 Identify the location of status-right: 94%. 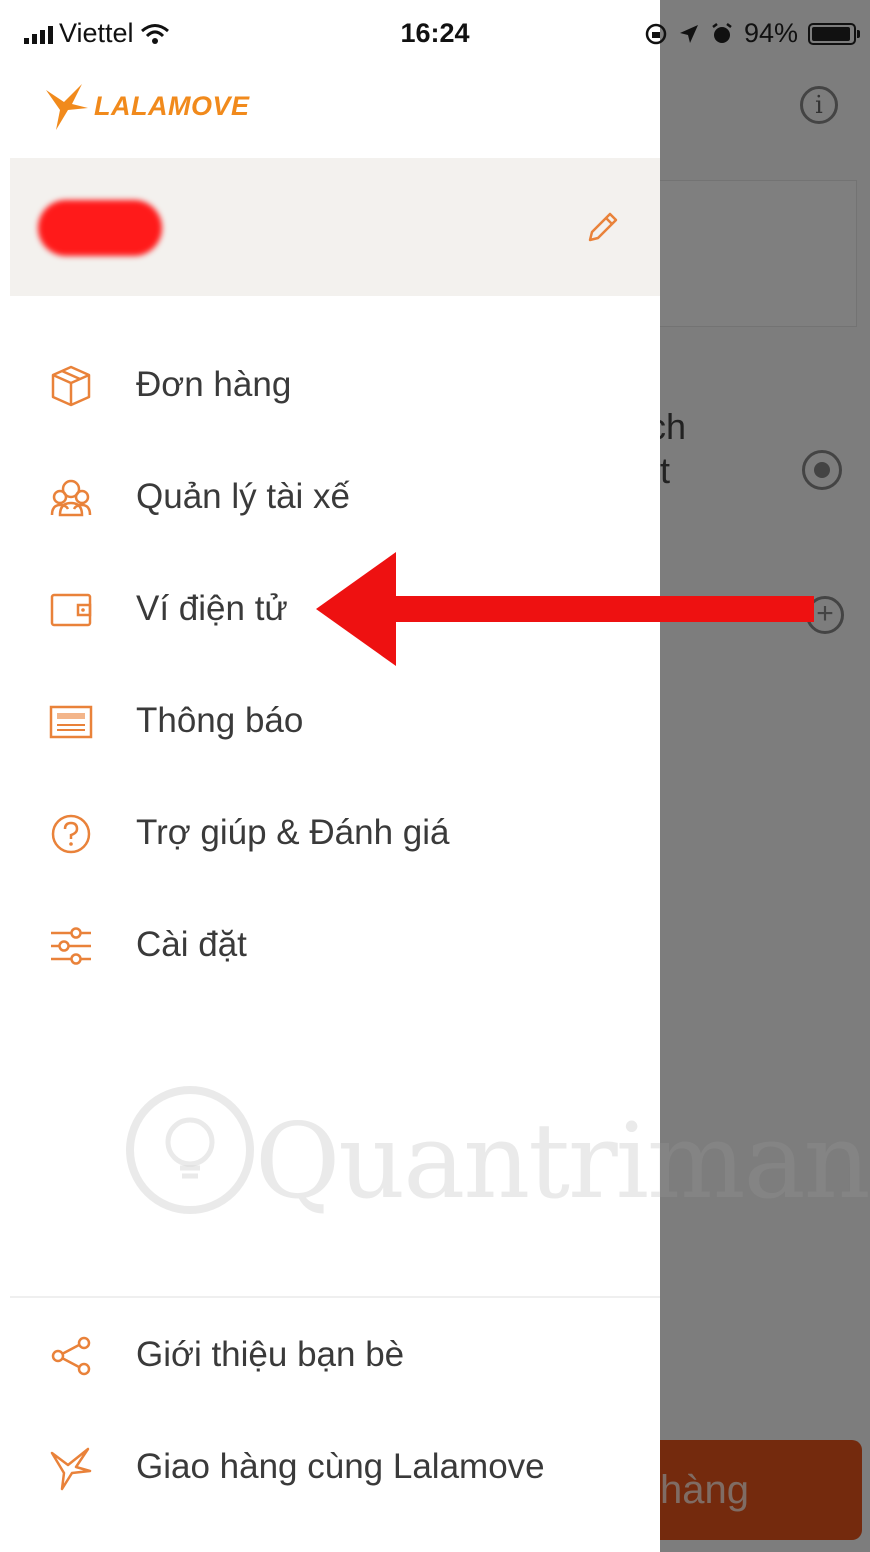
(752, 33).